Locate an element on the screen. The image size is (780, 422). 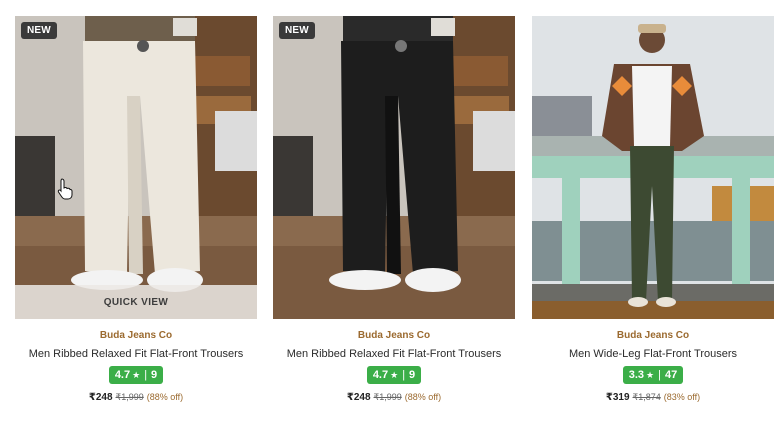
sale-price: ₹319 is located at coordinates (617, 397).